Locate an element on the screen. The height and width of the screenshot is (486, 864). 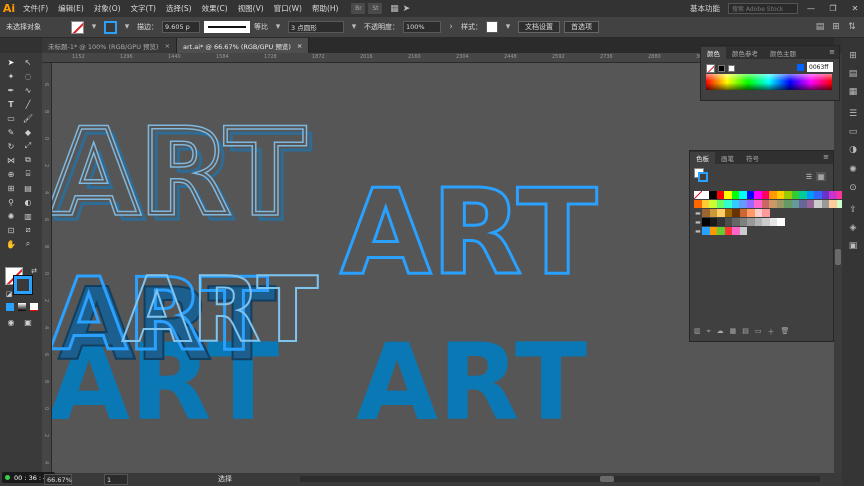
show-kinds-icon: ▦ is located at coordinates (733, 332).